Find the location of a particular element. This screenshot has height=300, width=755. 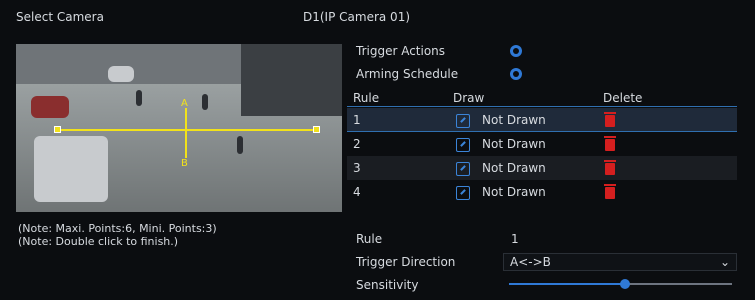

table-row: 2 Not Drawn is located at coordinates (542, 144).